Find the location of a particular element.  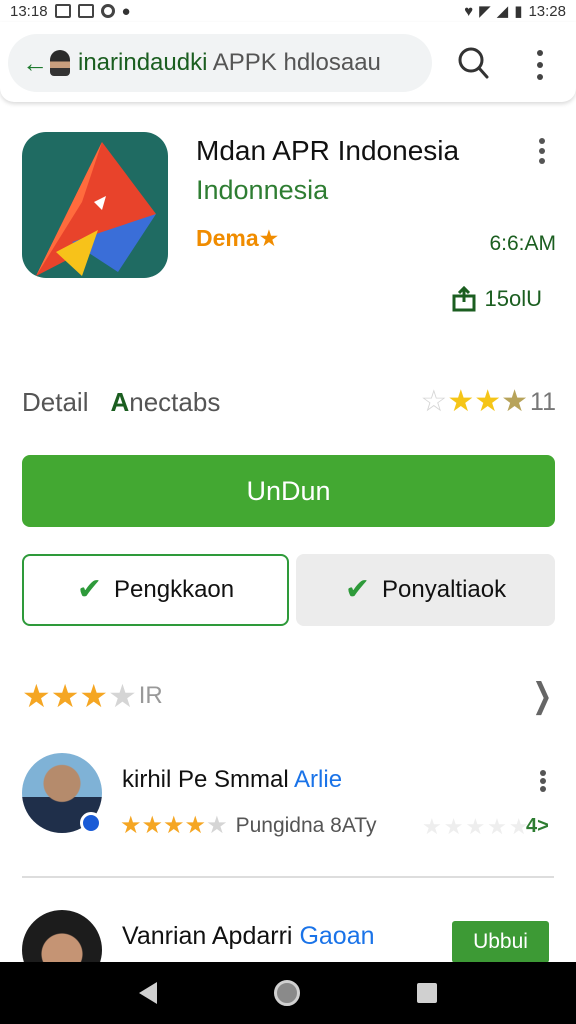

url-rest: APPK hdlosaau is located at coordinates (294, 62).